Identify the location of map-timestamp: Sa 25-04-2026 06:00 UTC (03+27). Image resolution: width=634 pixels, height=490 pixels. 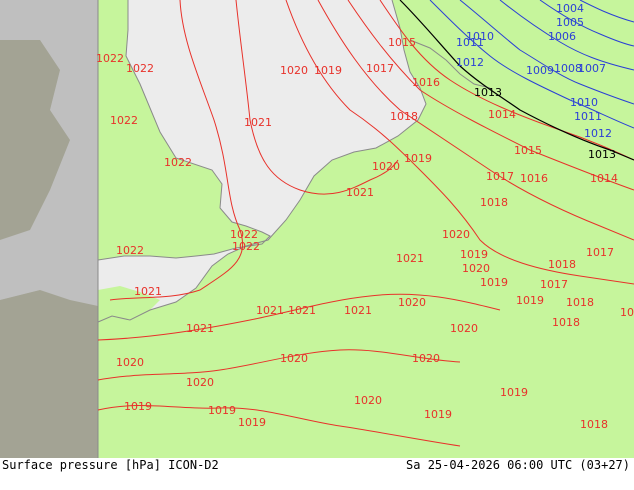
(518, 465).